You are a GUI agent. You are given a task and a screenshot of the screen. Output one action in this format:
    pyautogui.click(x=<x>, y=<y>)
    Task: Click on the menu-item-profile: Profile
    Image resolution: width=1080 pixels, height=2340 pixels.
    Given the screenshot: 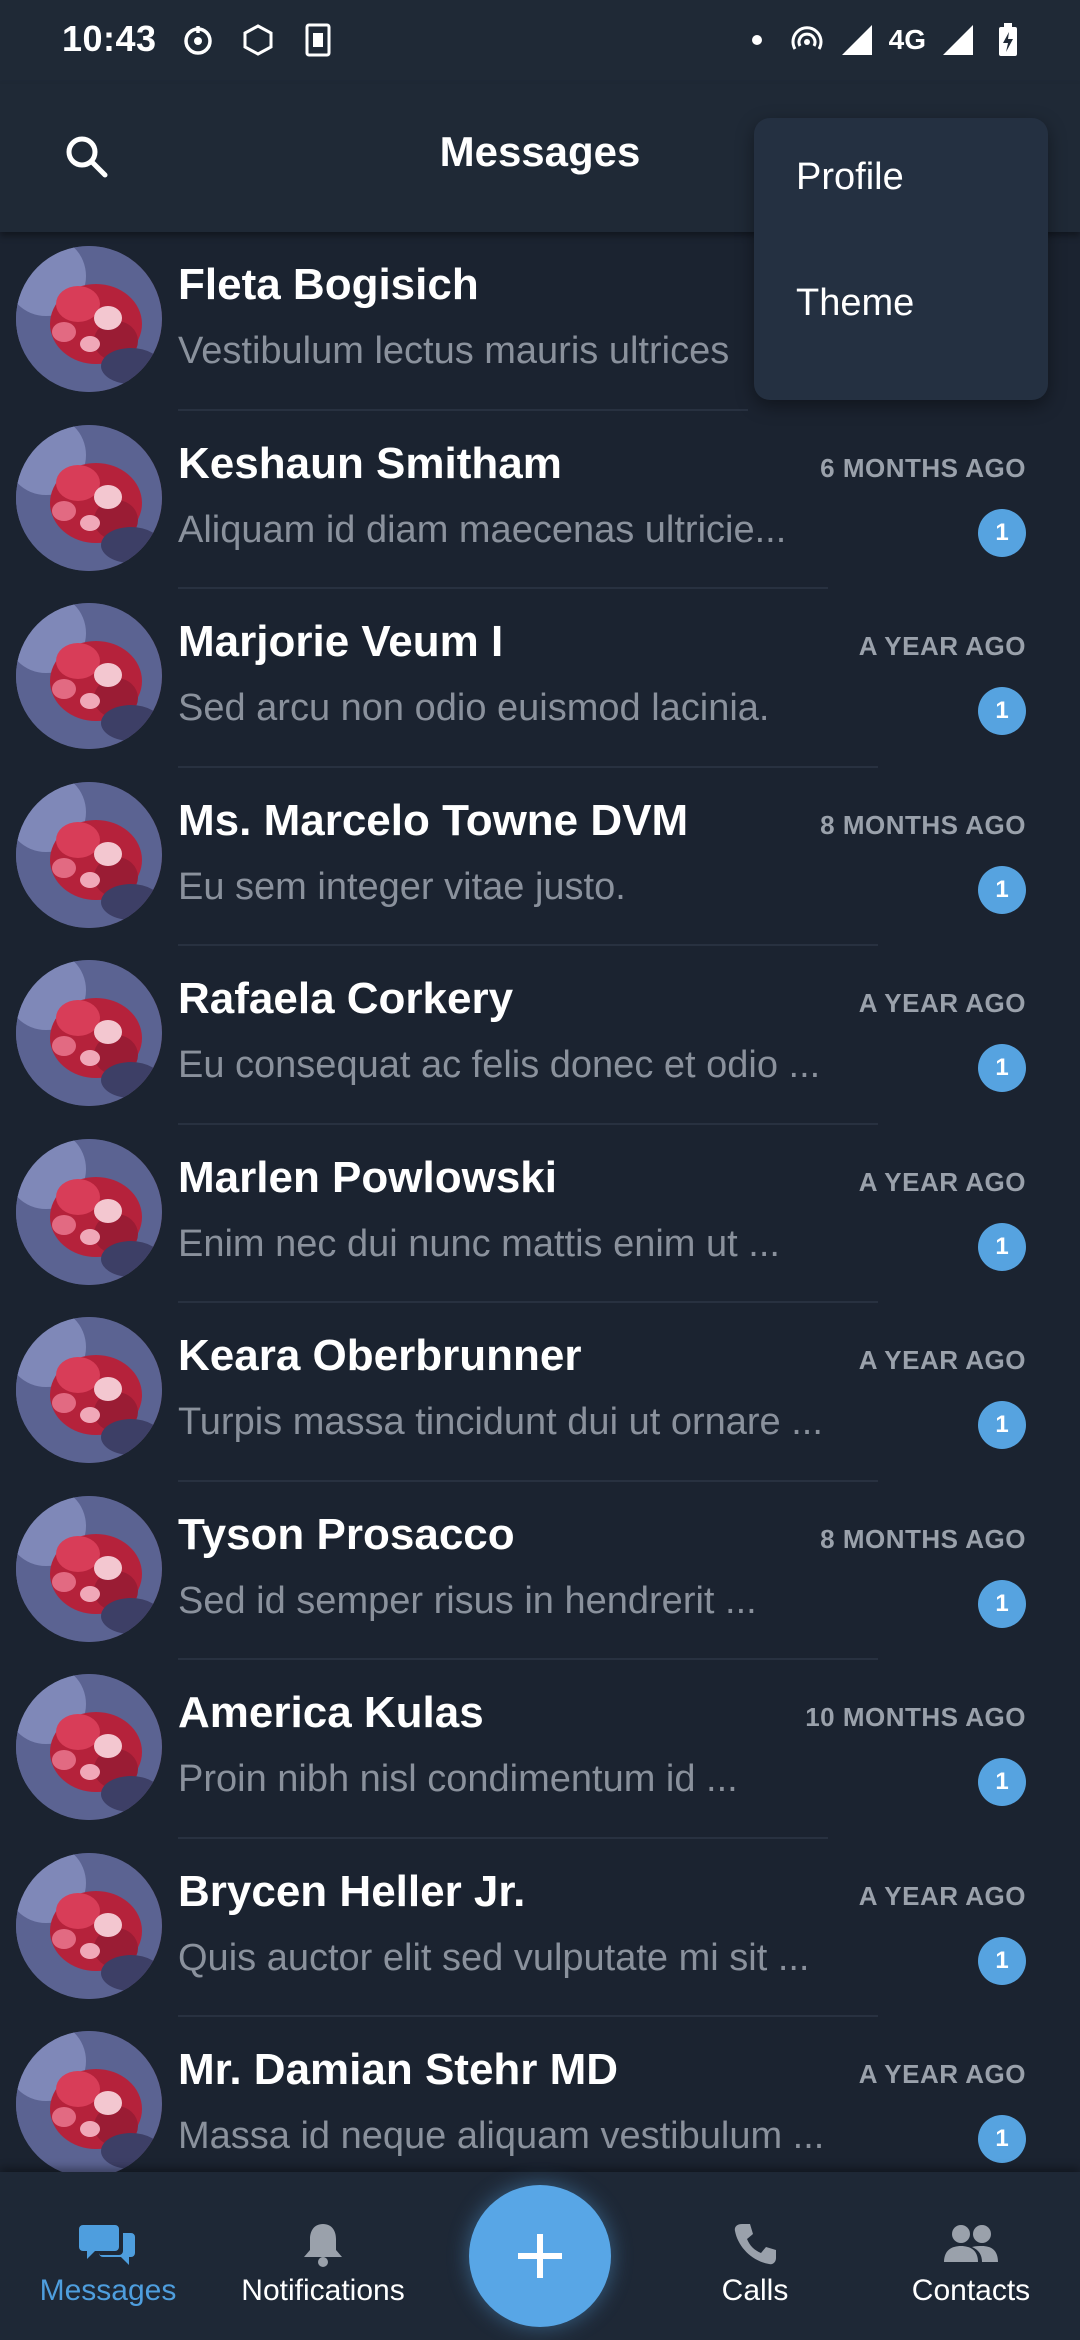 What is the action you would take?
    pyautogui.click(x=901, y=221)
    